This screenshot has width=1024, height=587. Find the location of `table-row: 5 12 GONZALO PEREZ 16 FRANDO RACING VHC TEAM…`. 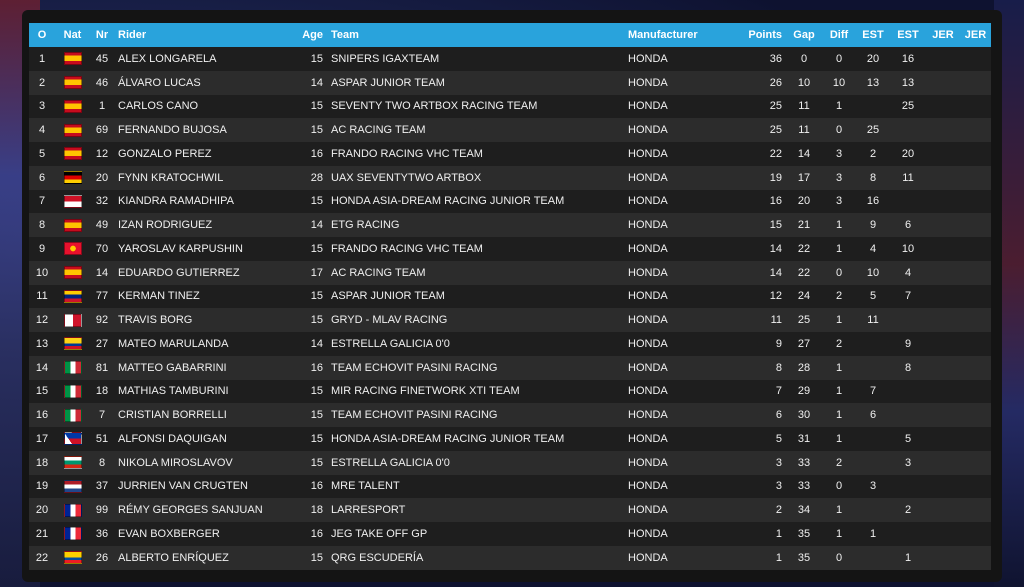

table-row: 5 12 GONZALO PEREZ 16 FRANDO RACING VHC TEAM… is located at coordinates (510, 154).